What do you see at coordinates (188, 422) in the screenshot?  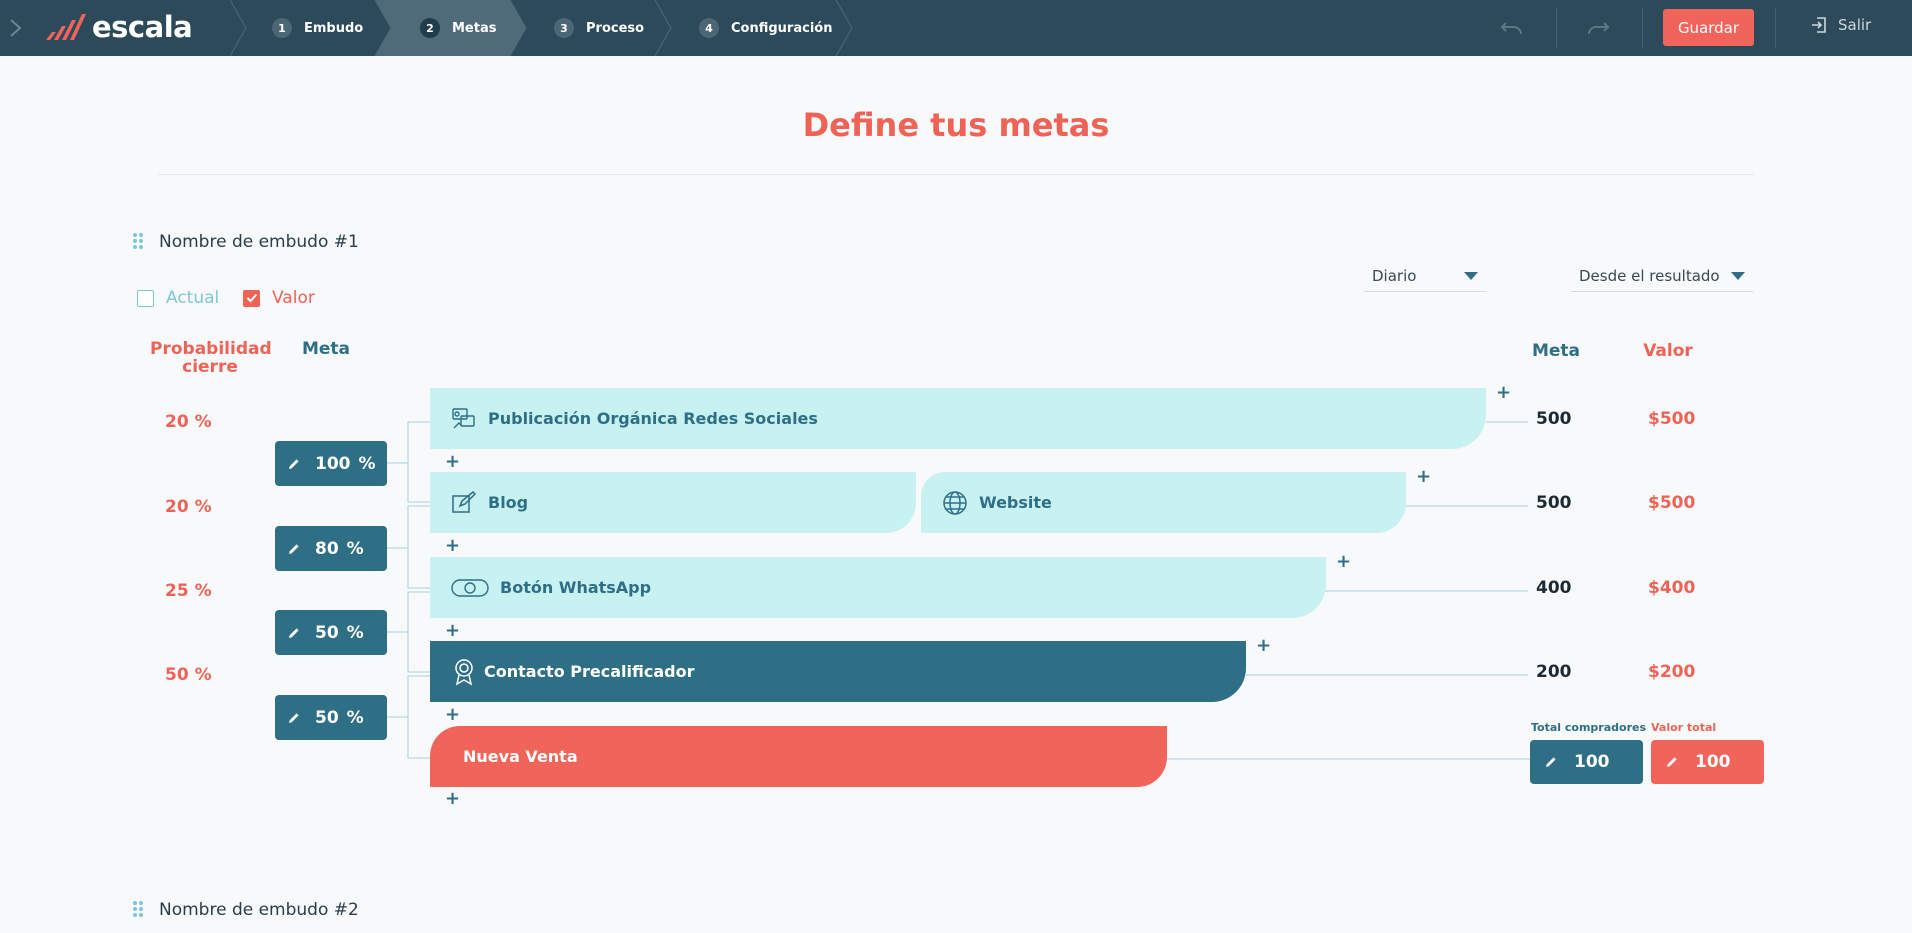 I see `probability-value: 20 %` at bounding box center [188, 422].